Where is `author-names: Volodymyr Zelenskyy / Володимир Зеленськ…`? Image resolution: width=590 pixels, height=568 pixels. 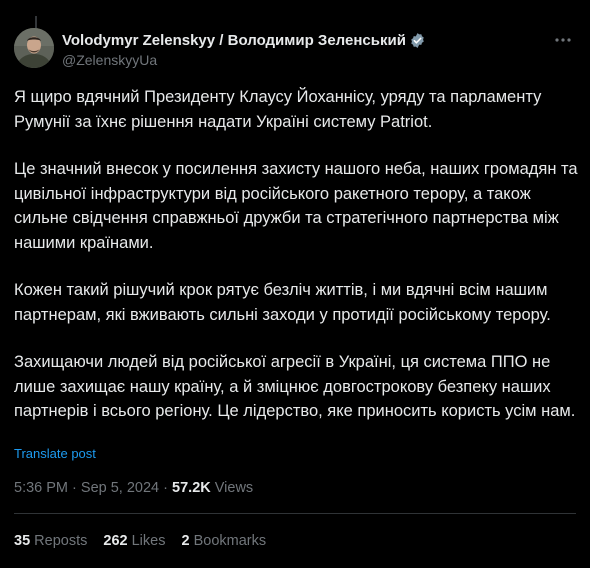 author-names: Volodymyr Zelenskyy / Володимир Зеленськ… is located at coordinates (244, 49).